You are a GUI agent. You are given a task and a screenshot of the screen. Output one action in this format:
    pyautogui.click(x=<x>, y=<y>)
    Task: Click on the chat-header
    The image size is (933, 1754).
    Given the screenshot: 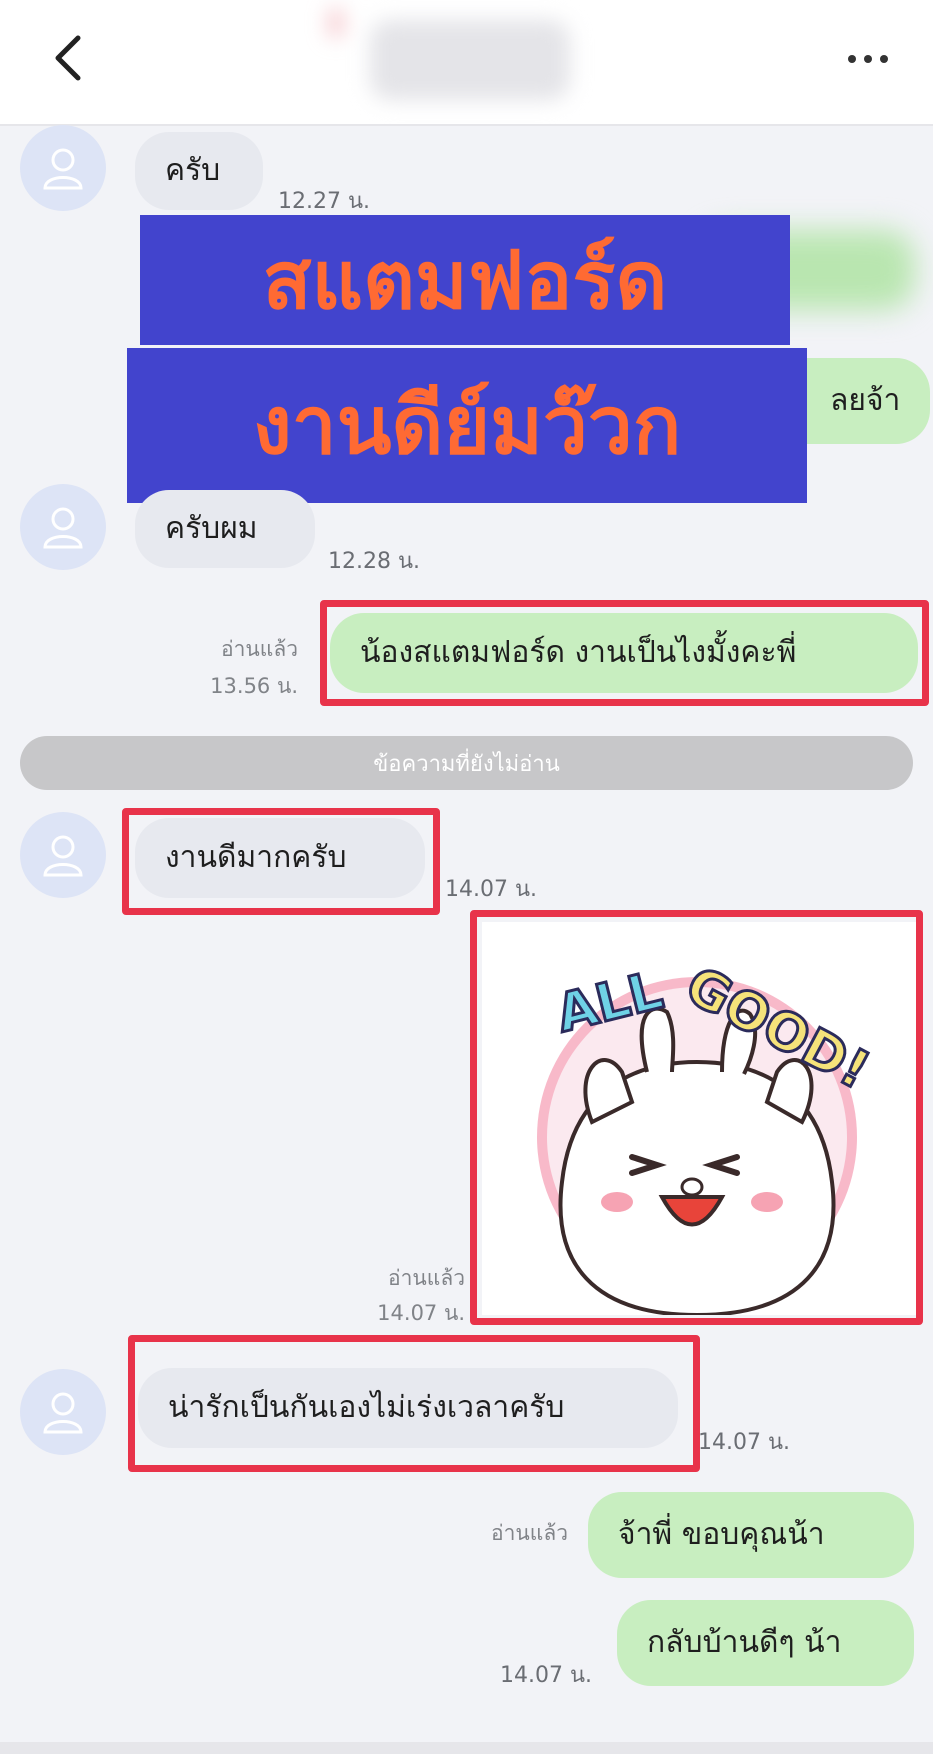 What is the action you would take?
    pyautogui.click(x=466, y=63)
    